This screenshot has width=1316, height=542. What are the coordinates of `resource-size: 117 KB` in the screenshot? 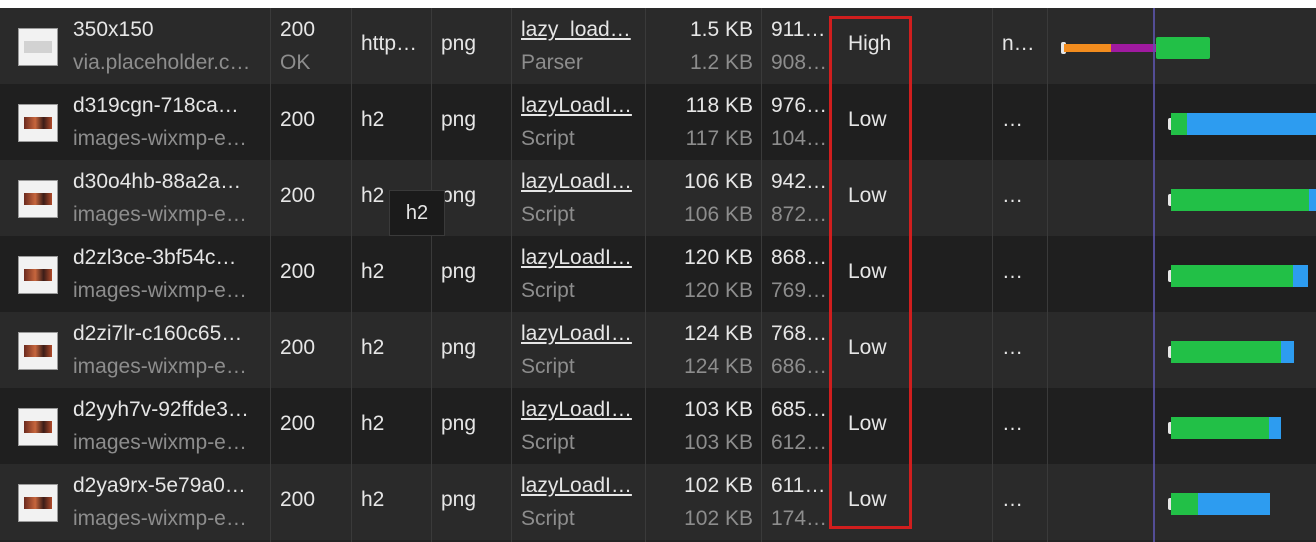 It's located at (719, 138).